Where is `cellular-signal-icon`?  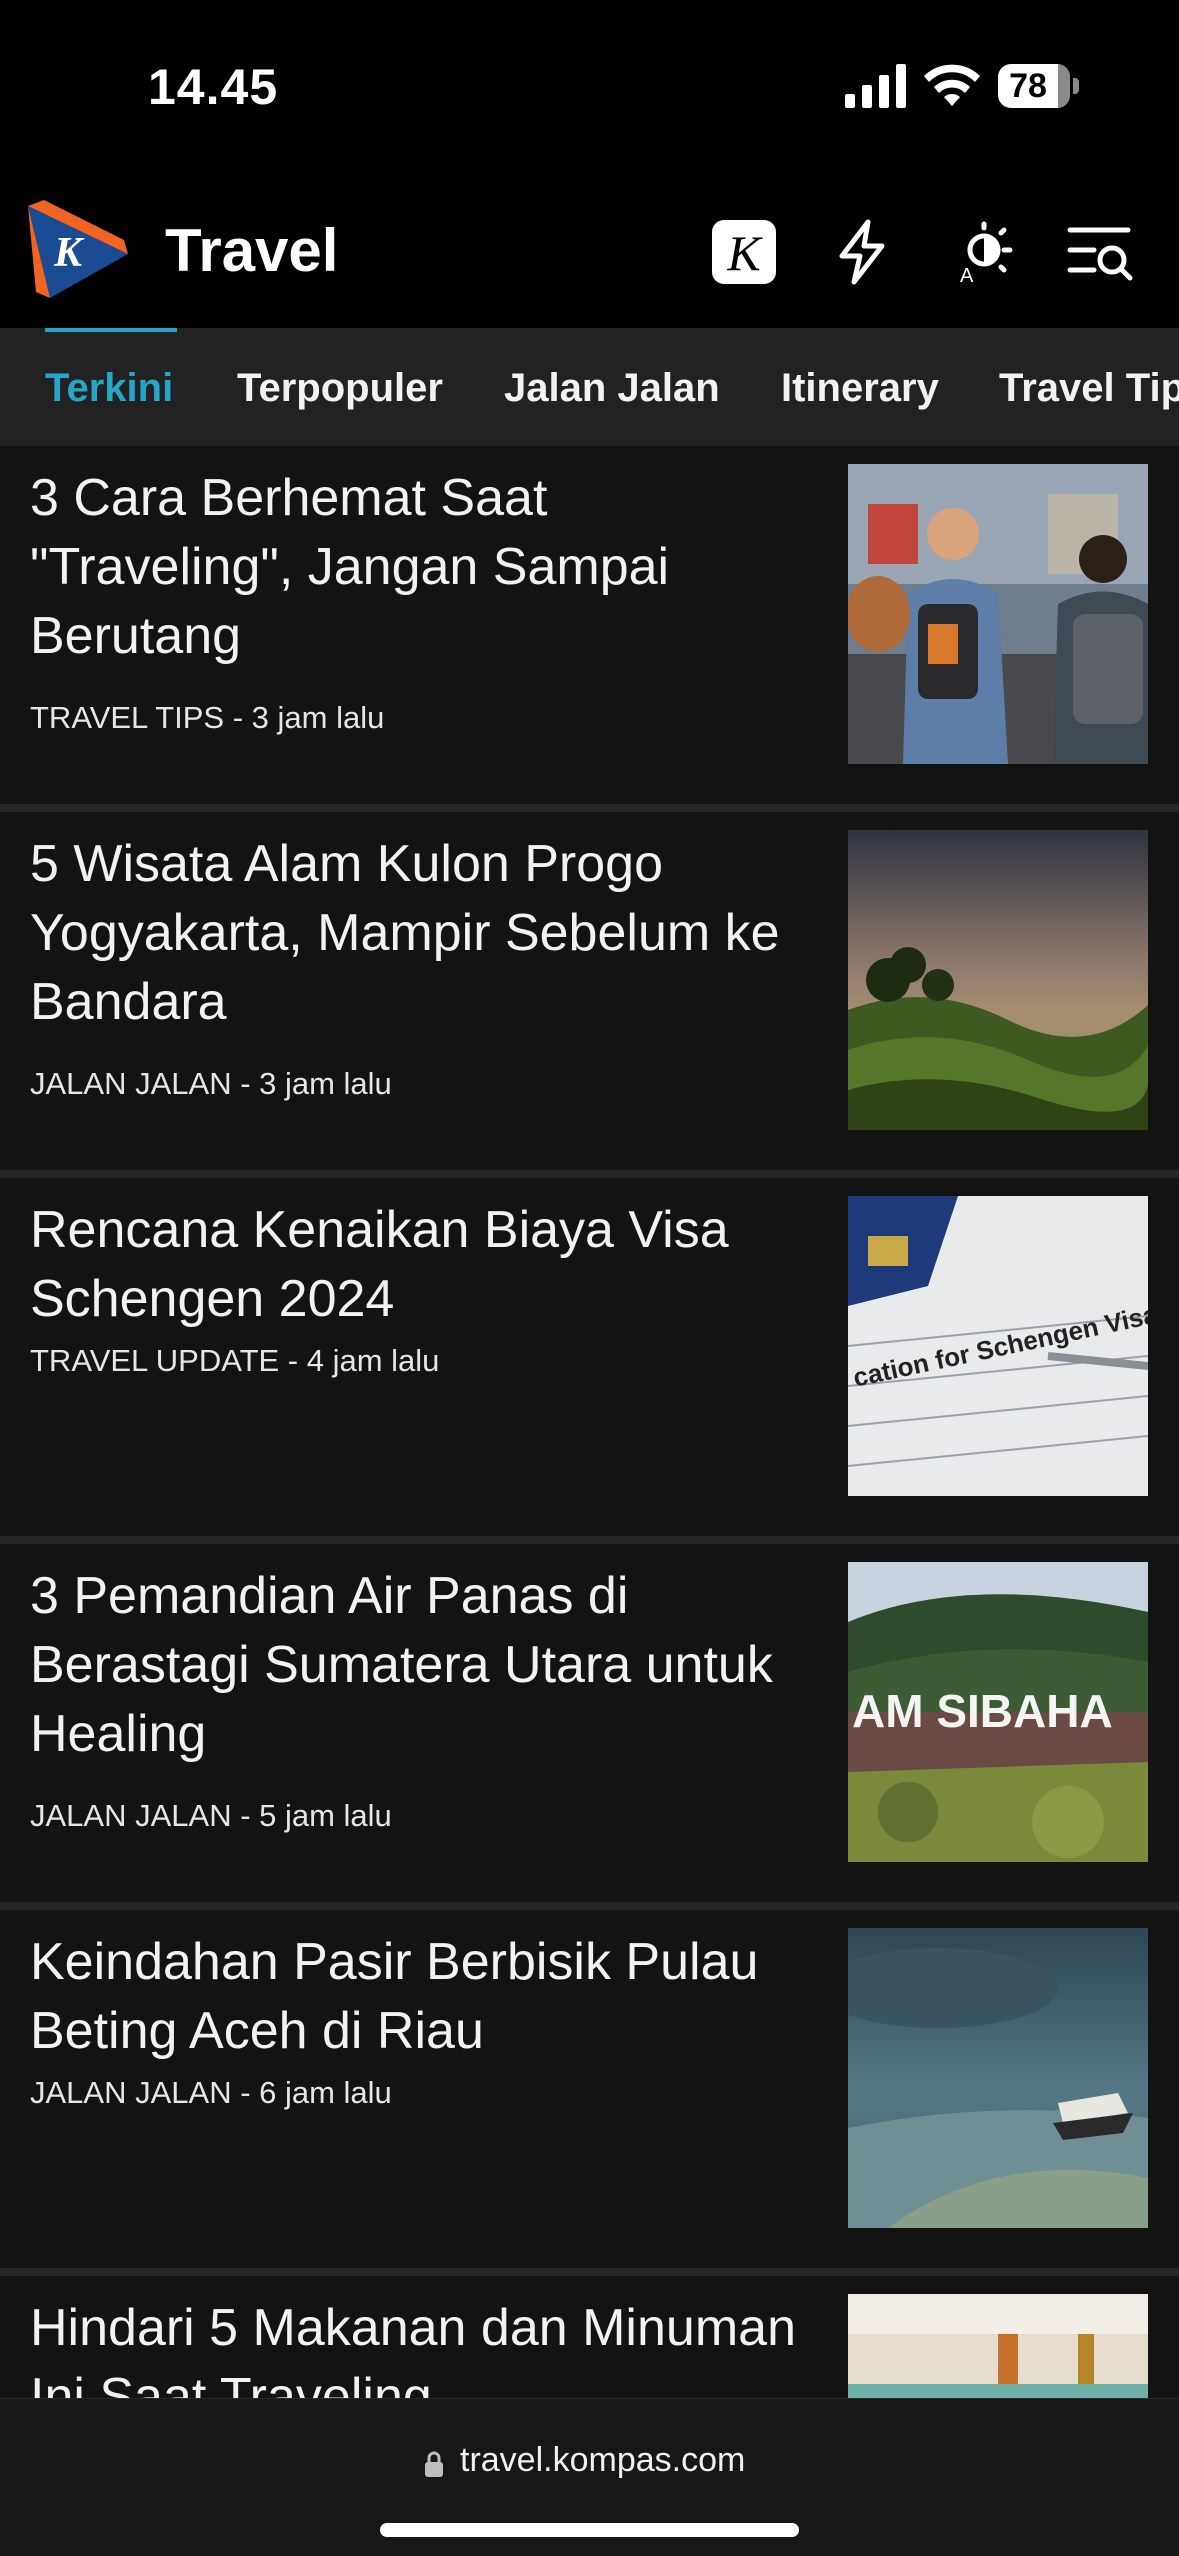 cellular-signal-icon is located at coordinates (875, 86).